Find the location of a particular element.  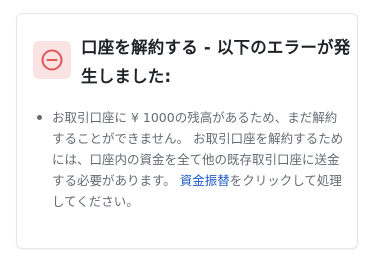

minus-circle-icon is located at coordinates (52, 60).